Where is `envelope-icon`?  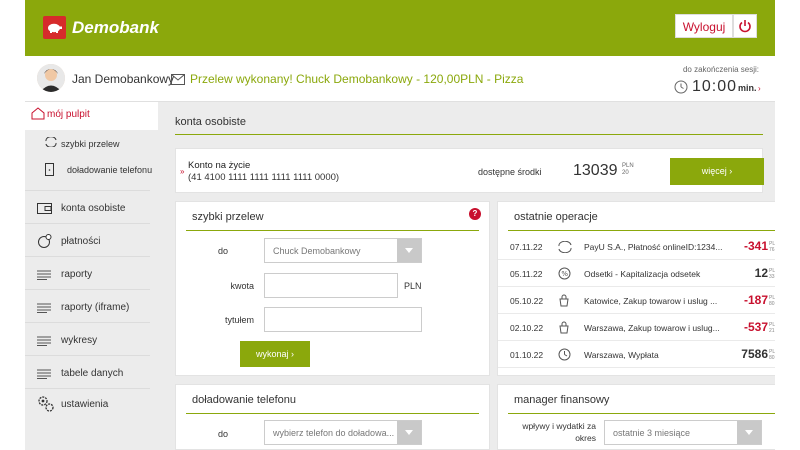 envelope-icon is located at coordinates (178, 81).